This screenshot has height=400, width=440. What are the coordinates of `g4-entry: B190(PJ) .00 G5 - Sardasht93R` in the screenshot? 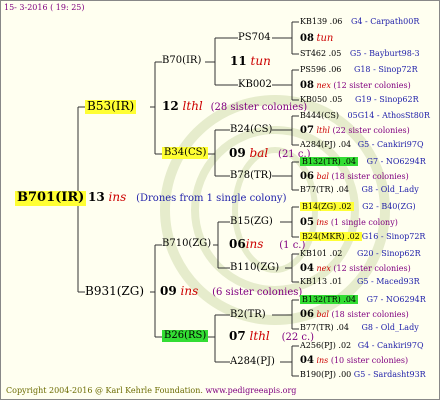 It's located at (363, 374).